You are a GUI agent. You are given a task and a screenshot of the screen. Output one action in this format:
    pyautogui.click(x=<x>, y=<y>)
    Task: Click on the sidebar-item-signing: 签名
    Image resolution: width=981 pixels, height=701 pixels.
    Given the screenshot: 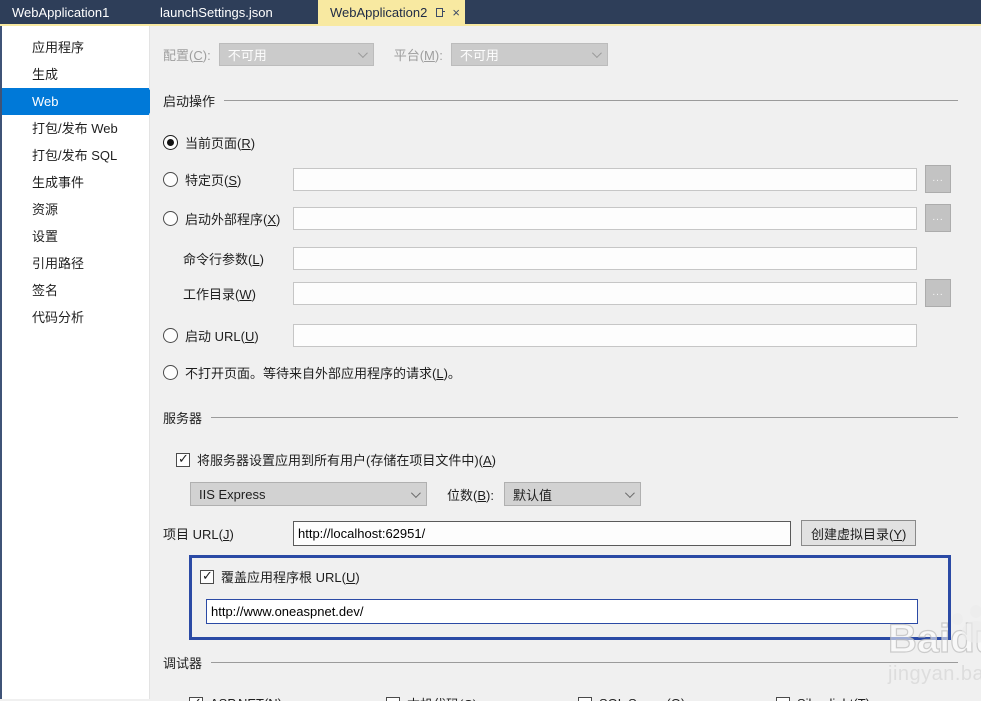 What is the action you would take?
    pyautogui.click(x=75, y=290)
    